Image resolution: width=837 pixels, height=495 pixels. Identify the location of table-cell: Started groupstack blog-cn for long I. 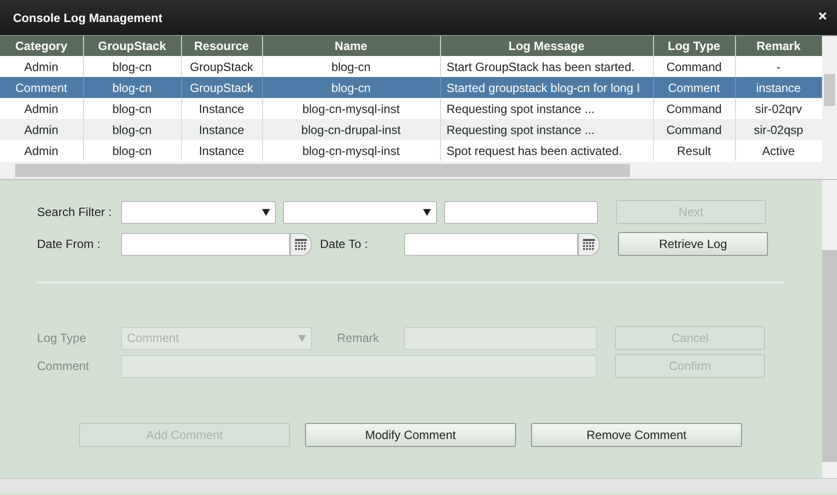
(546, 87).